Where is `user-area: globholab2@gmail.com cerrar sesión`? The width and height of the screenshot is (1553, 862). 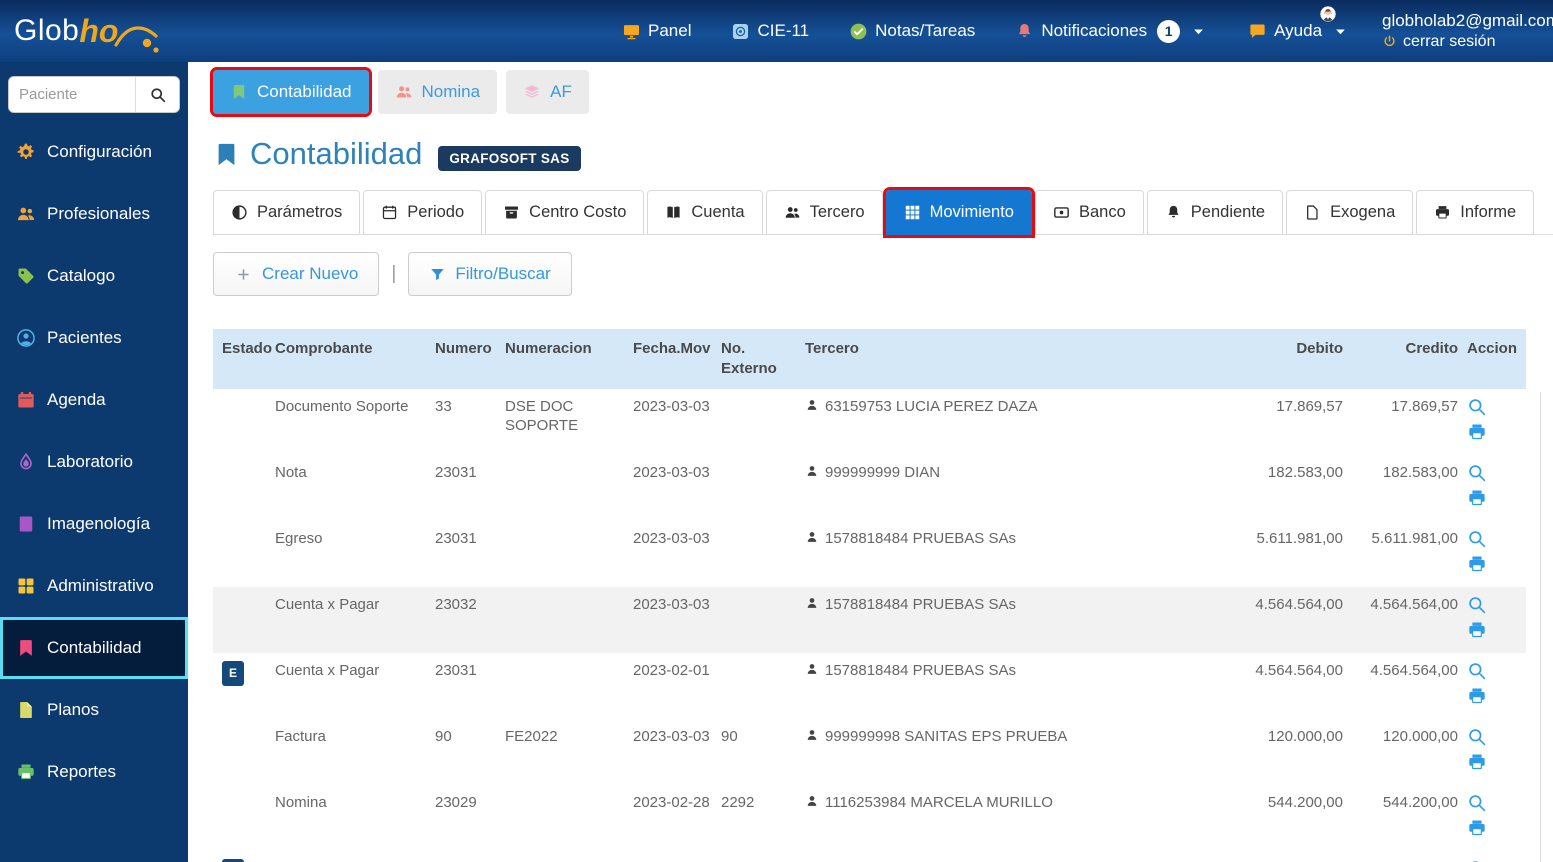
user-area: globholab2@gmail.com cerrar sesión is located at coordinates (1436, 31).